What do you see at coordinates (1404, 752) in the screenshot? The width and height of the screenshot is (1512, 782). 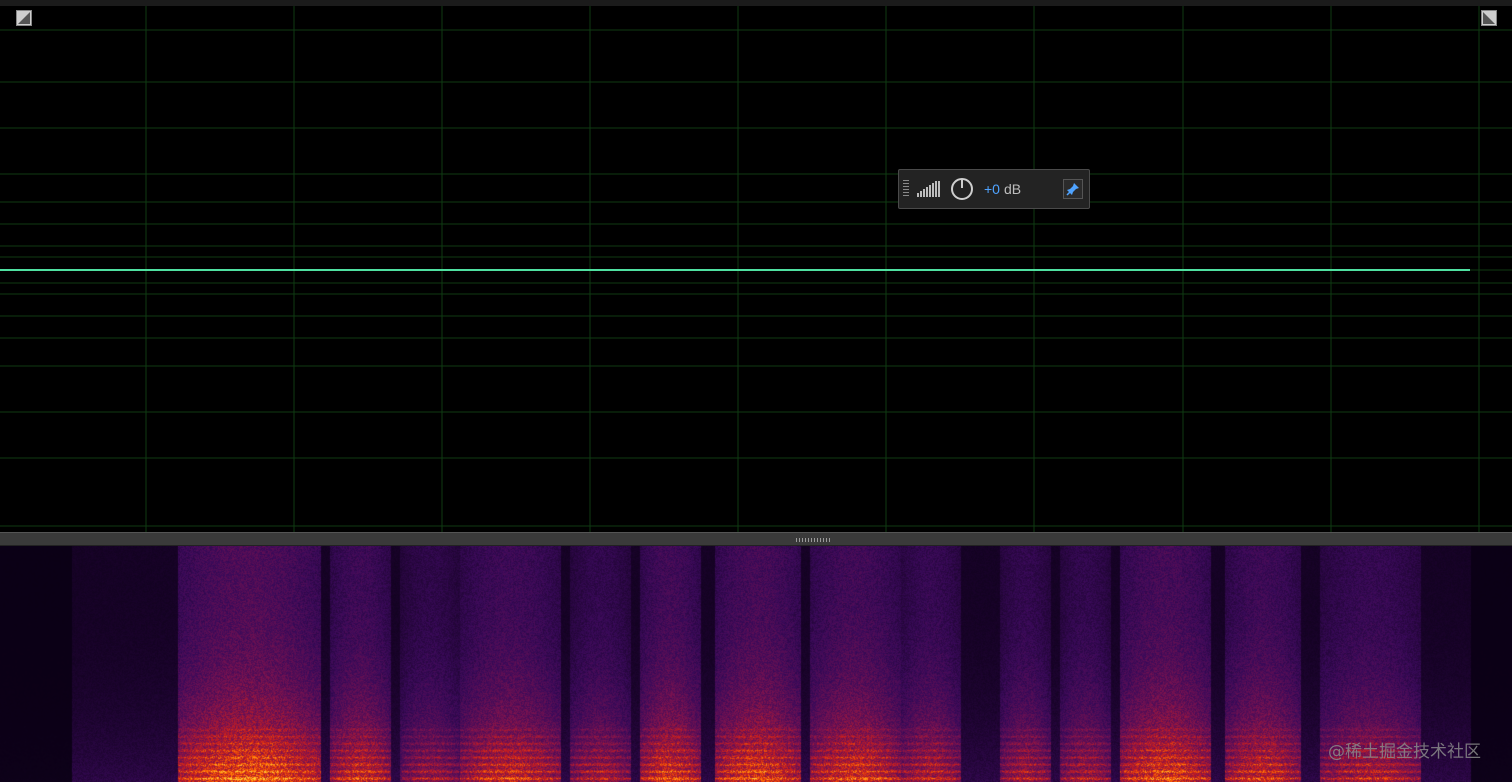 I see `watermark-text: @稀土掘金技术社区` at bounding box center [1404, 752].